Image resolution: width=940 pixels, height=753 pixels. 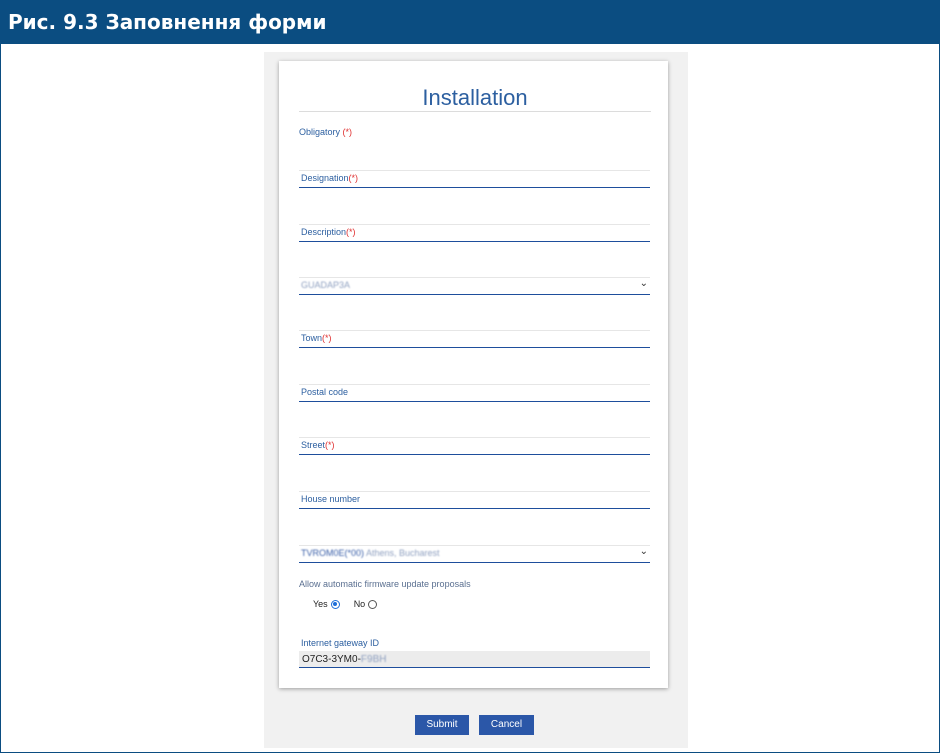 What do you see at coordinates (474, 446) in the screenshot?
I see `street-field: Street(*)` at bounding box center [474, 446].